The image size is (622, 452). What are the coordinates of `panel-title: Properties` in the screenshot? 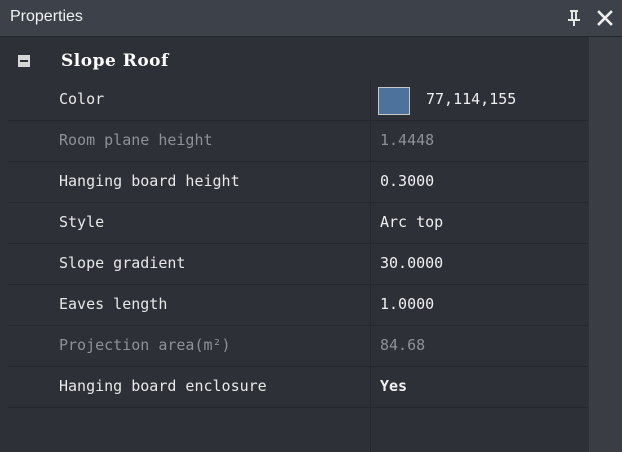 It's located at (46, 16).